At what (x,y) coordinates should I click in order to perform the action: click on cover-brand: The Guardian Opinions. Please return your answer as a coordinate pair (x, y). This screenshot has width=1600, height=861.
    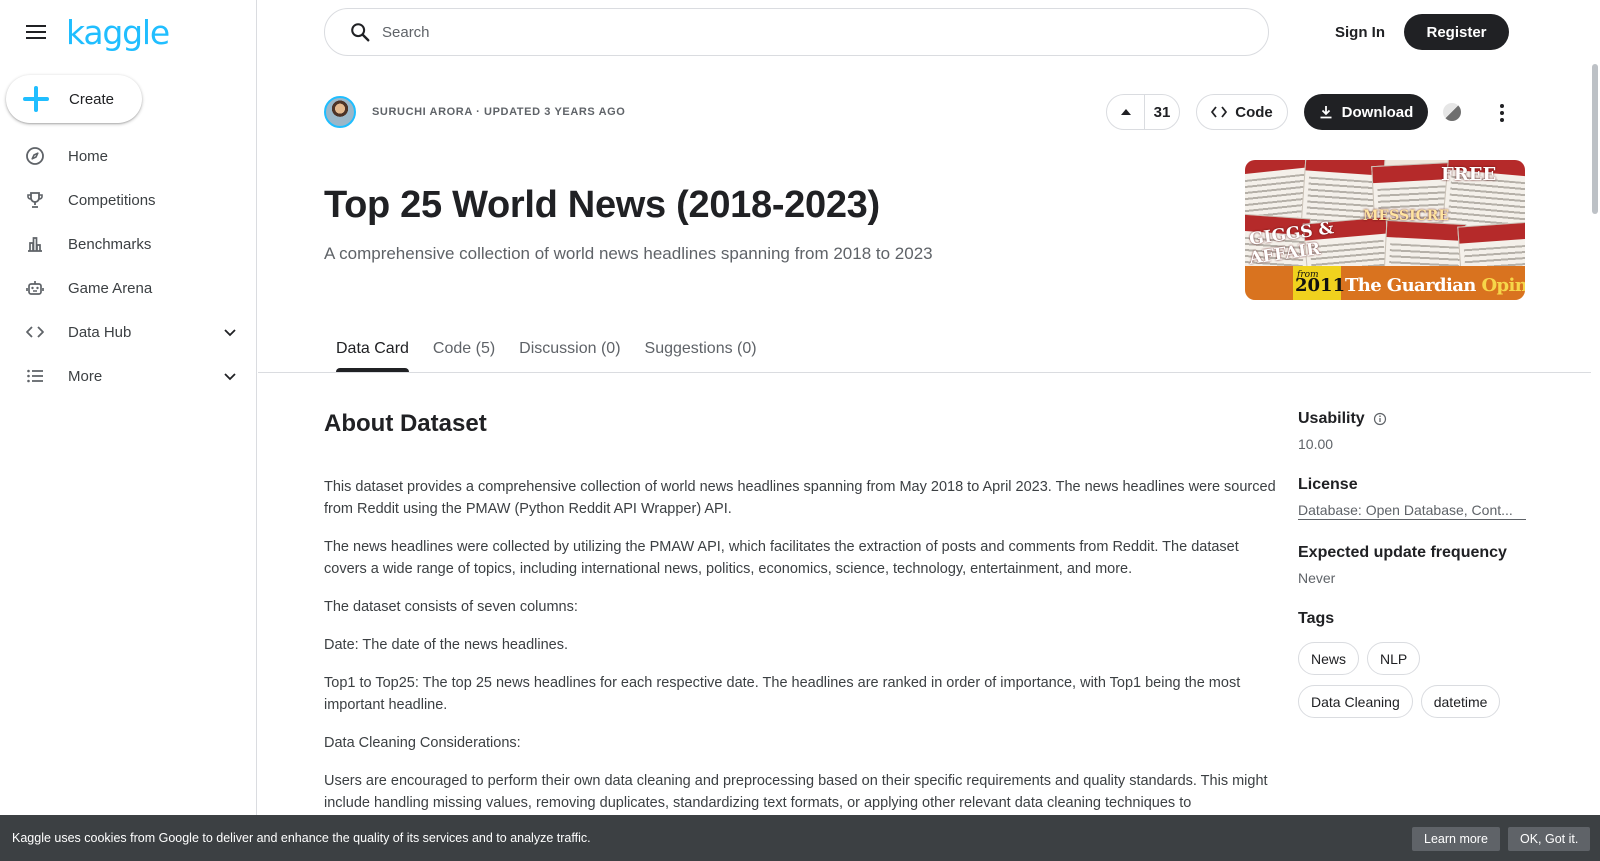
    Looking at the image, I should click on (1435, 285).